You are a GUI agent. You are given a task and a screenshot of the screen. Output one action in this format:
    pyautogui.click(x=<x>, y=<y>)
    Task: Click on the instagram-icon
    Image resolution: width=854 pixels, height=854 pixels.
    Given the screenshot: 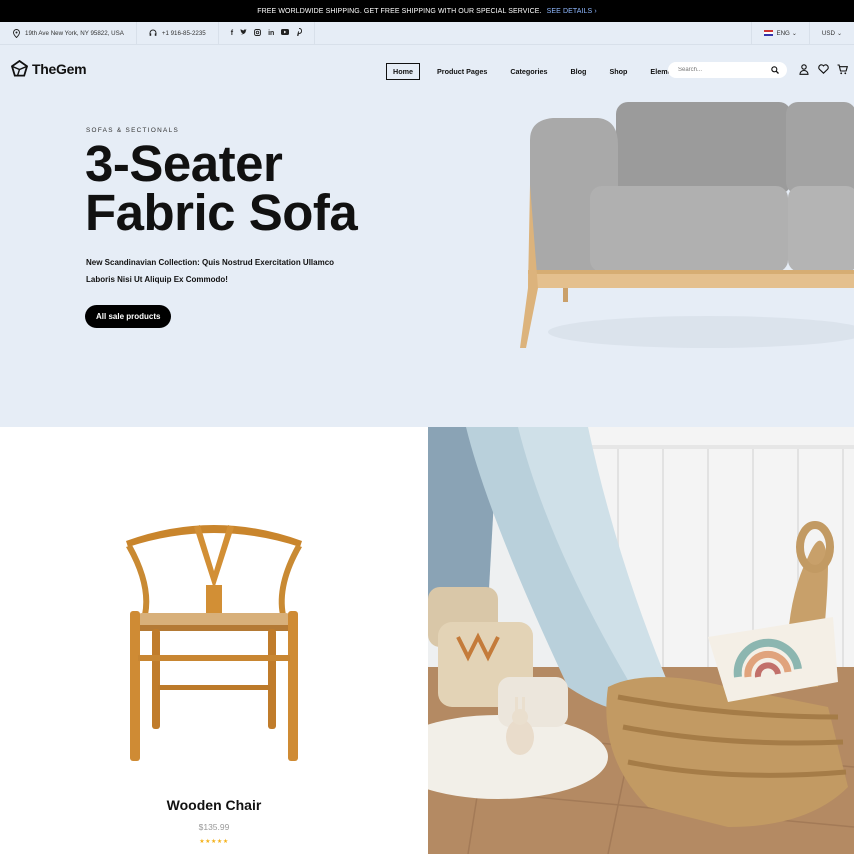 What is the action you would take?
    pyautogui.click(x=258, y=33)
    